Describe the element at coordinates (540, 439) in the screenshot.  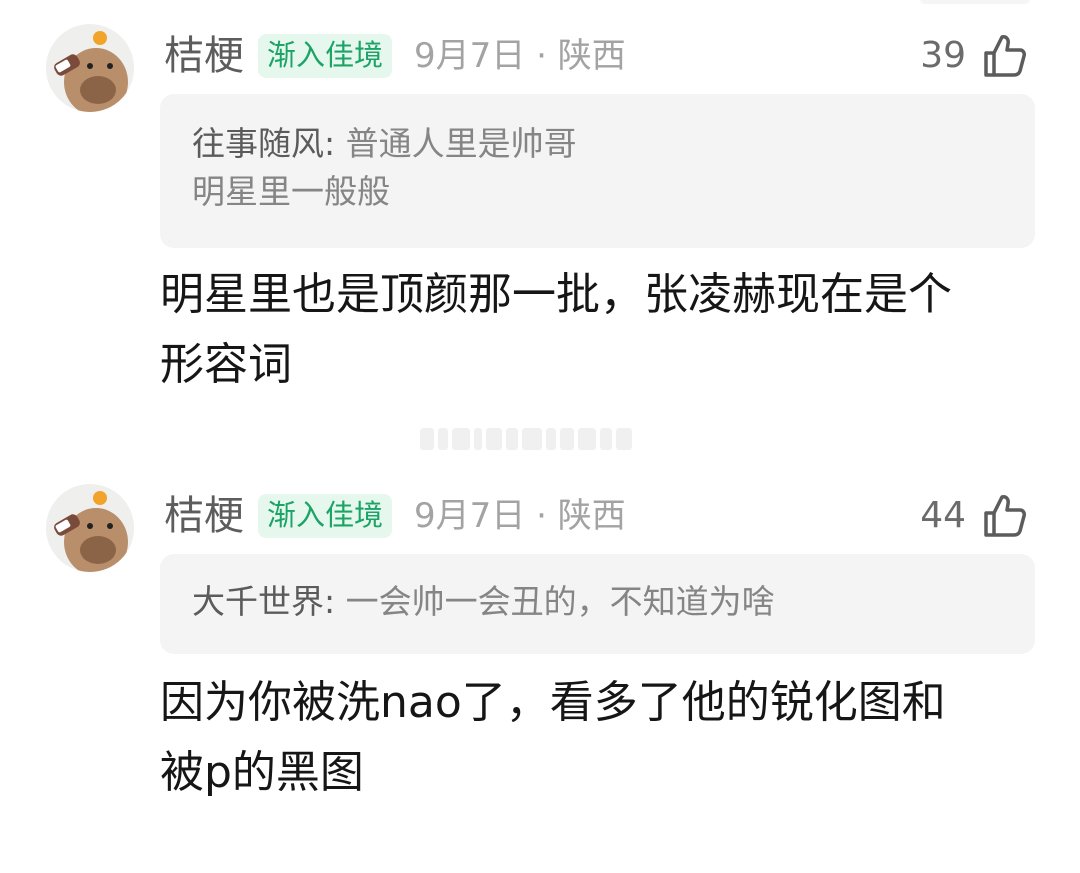
I see `blurred-divider` at that location.